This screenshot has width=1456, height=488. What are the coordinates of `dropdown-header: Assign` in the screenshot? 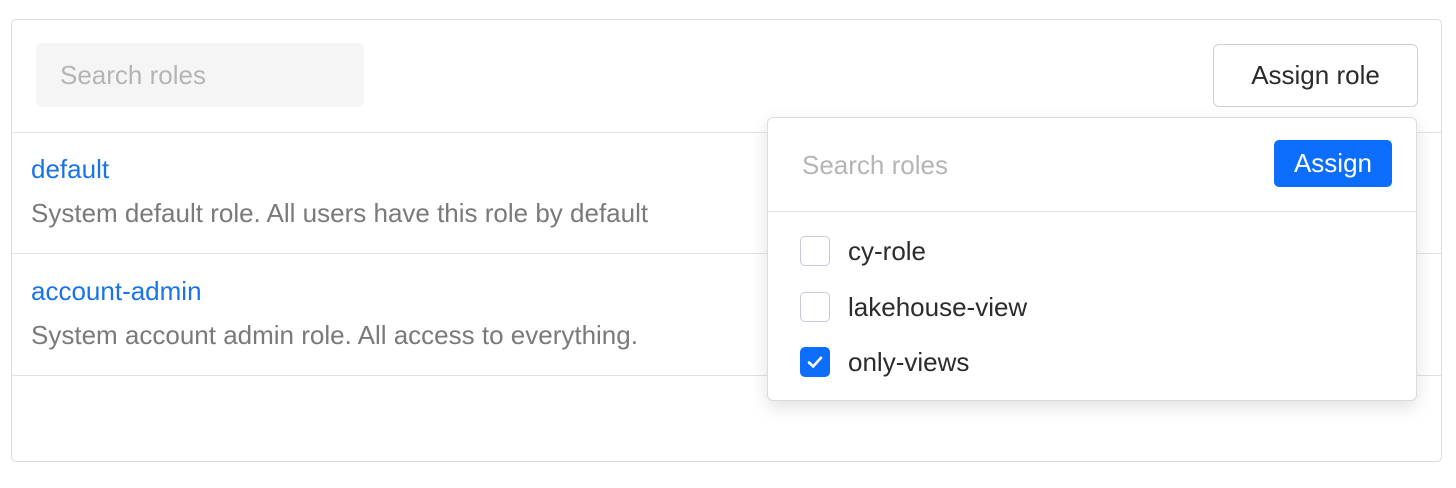 It's located at (1092, 165).